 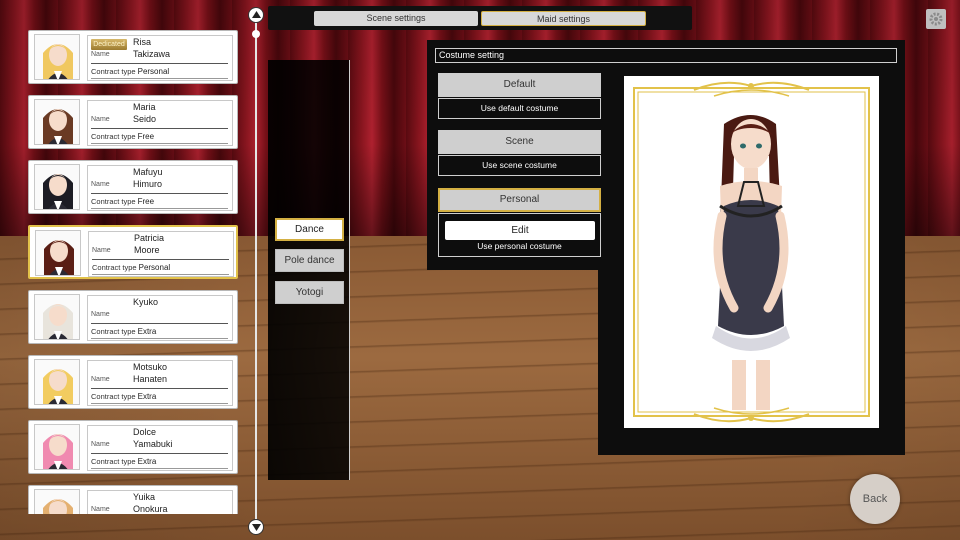 I want to click on maid-card: Kyuko Name Contract type Extra, so click(x=133, y=317).